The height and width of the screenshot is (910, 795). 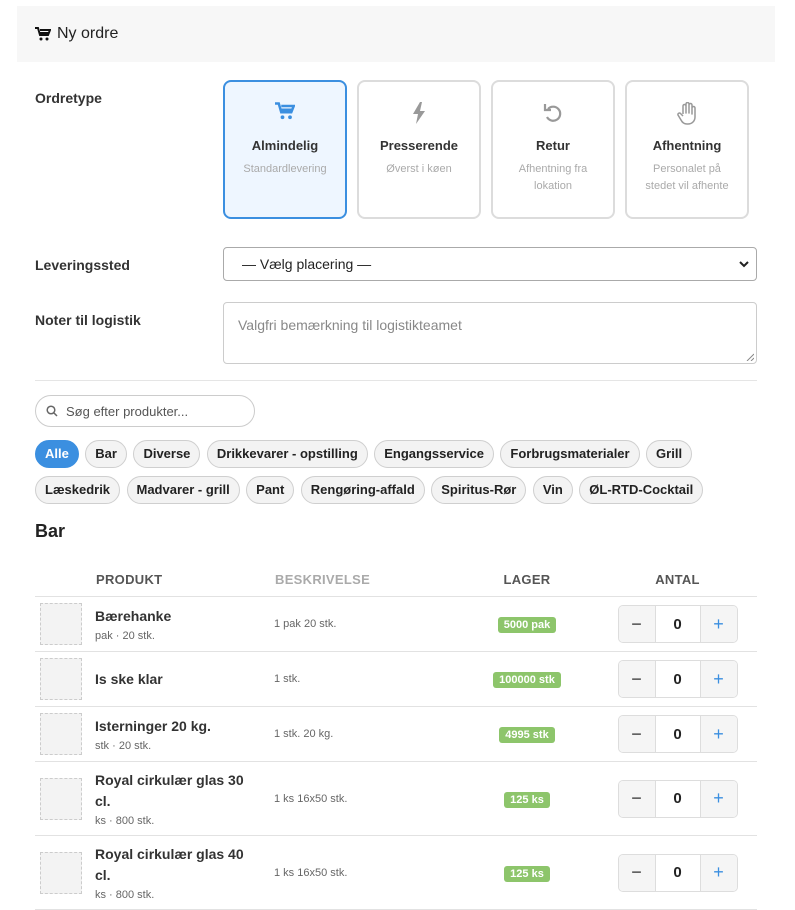 What do you see at coordinates (287, 454) in the screenshot?
I see `chip-drikkevarer-opstilling: Drikkevarer - opstilling` at bounding box center [287, 454].